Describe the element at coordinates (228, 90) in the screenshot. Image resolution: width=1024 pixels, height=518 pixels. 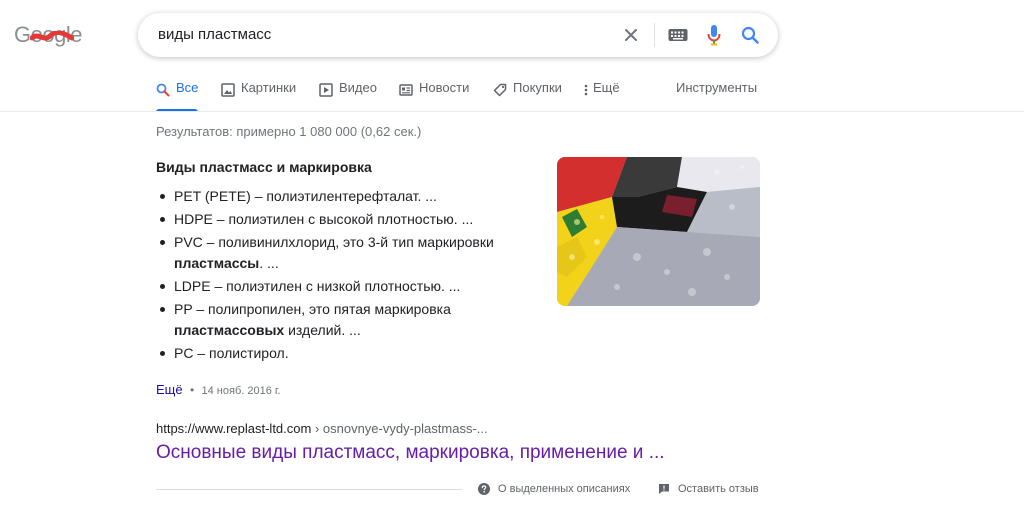
I see `image-icon` at that location.